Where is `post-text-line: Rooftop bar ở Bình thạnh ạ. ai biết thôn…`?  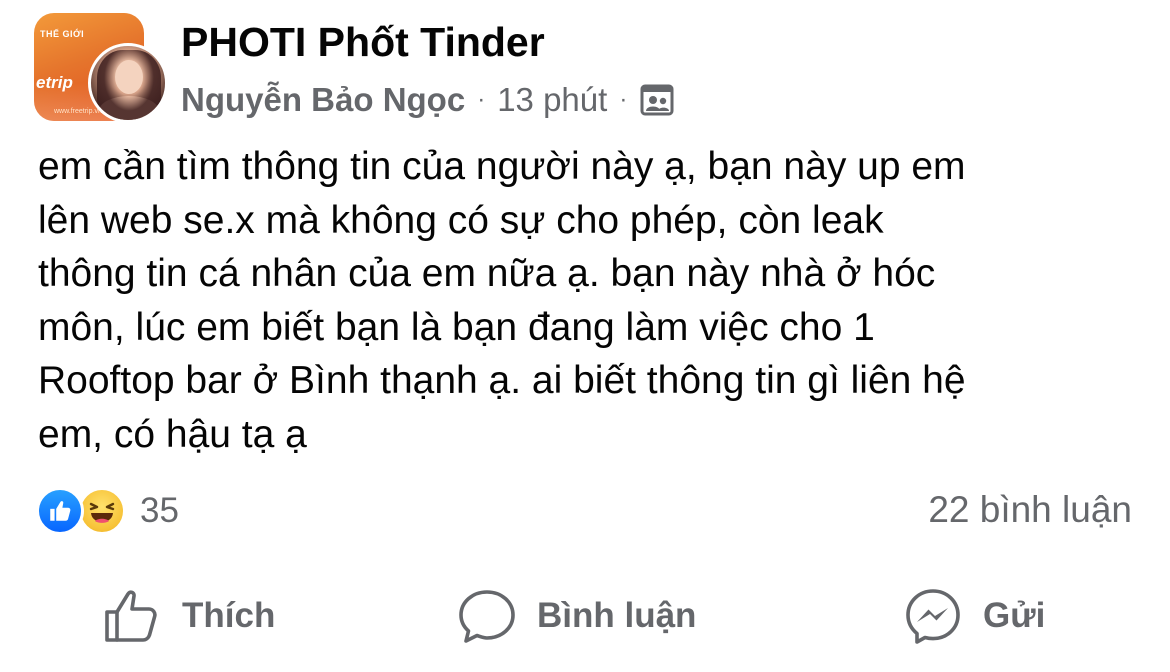
post-text-line: Rooftop bar ở Bình thạnh ạ. ai biết thôn… is located at coordinates (502, 380).